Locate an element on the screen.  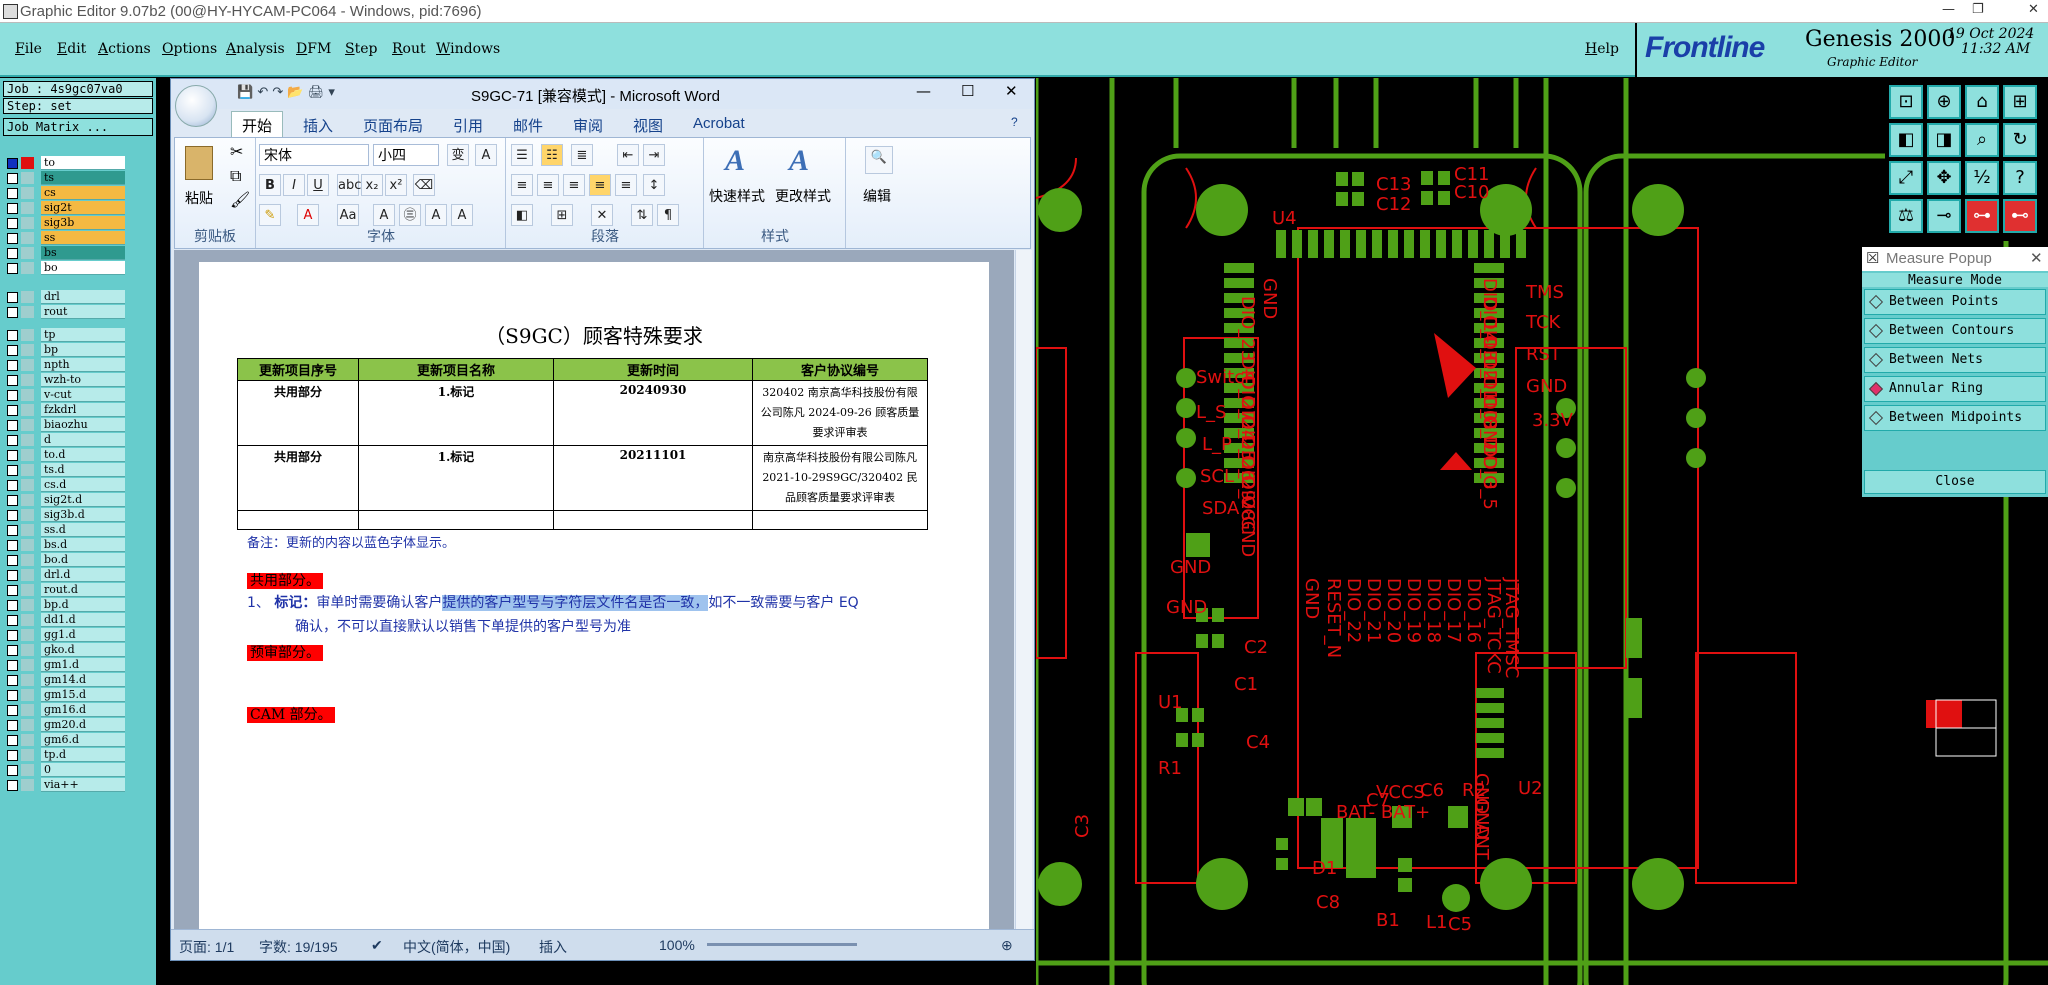
layer-row: gm16.d is located at coordinates (64, 710).